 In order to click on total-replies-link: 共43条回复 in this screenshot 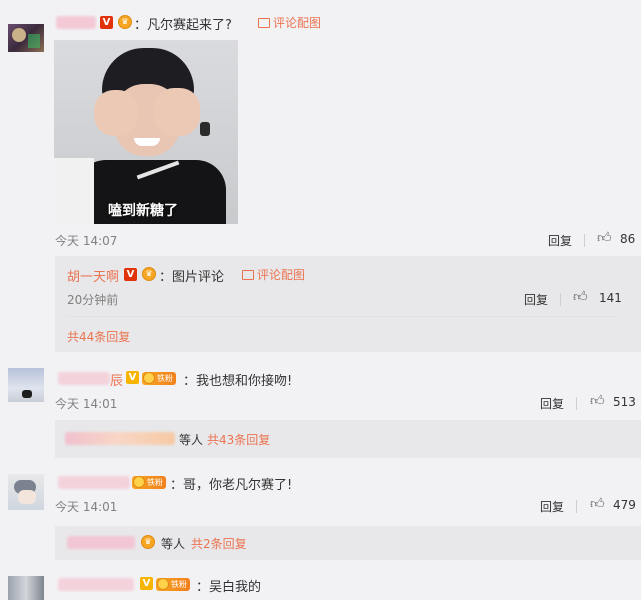, I will do `click(238, 439)`.